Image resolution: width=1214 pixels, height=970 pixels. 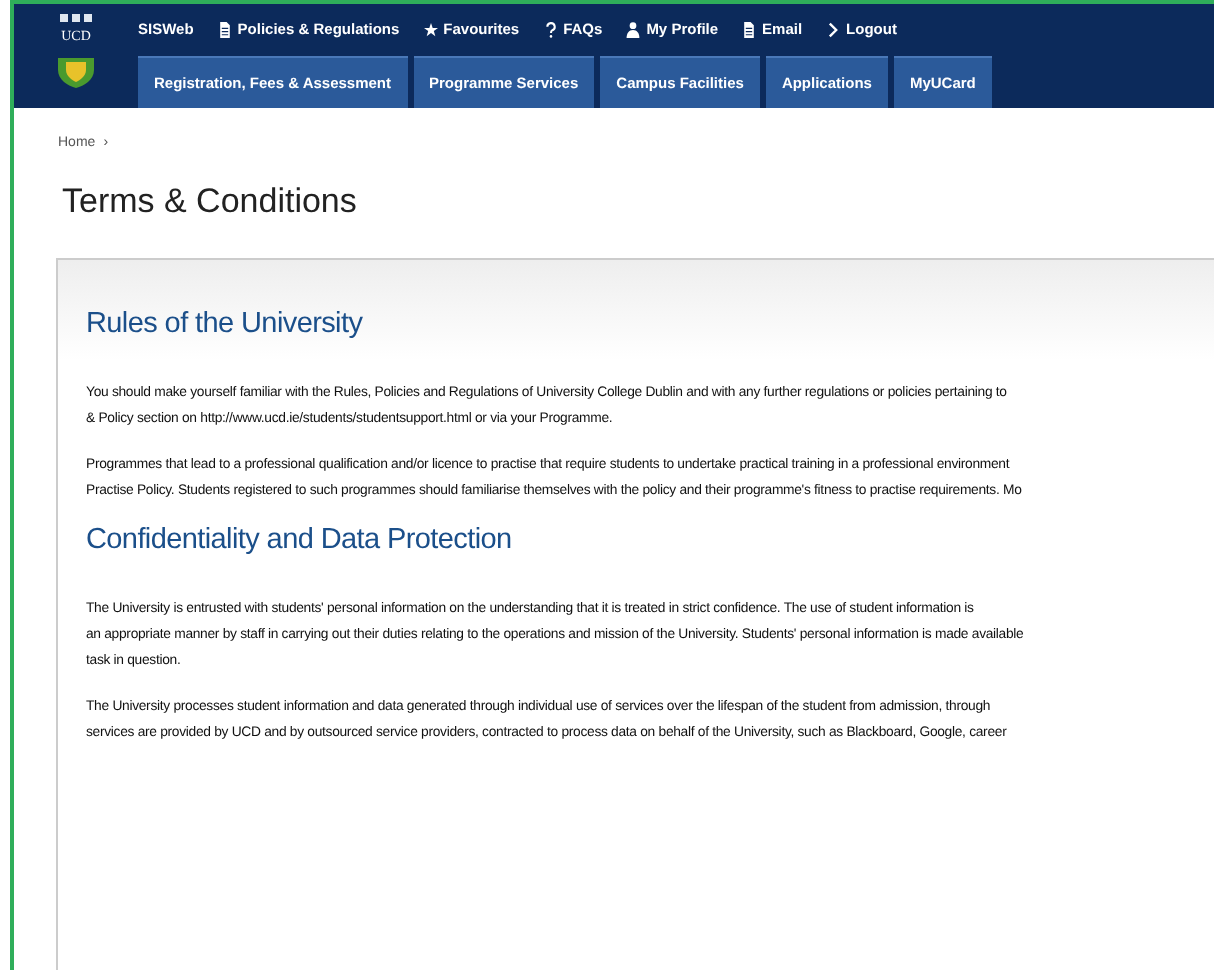 What do you see at coordinates (550, 29) in the screenshot?
I see `question-icon` at bounding box center [550, 29].